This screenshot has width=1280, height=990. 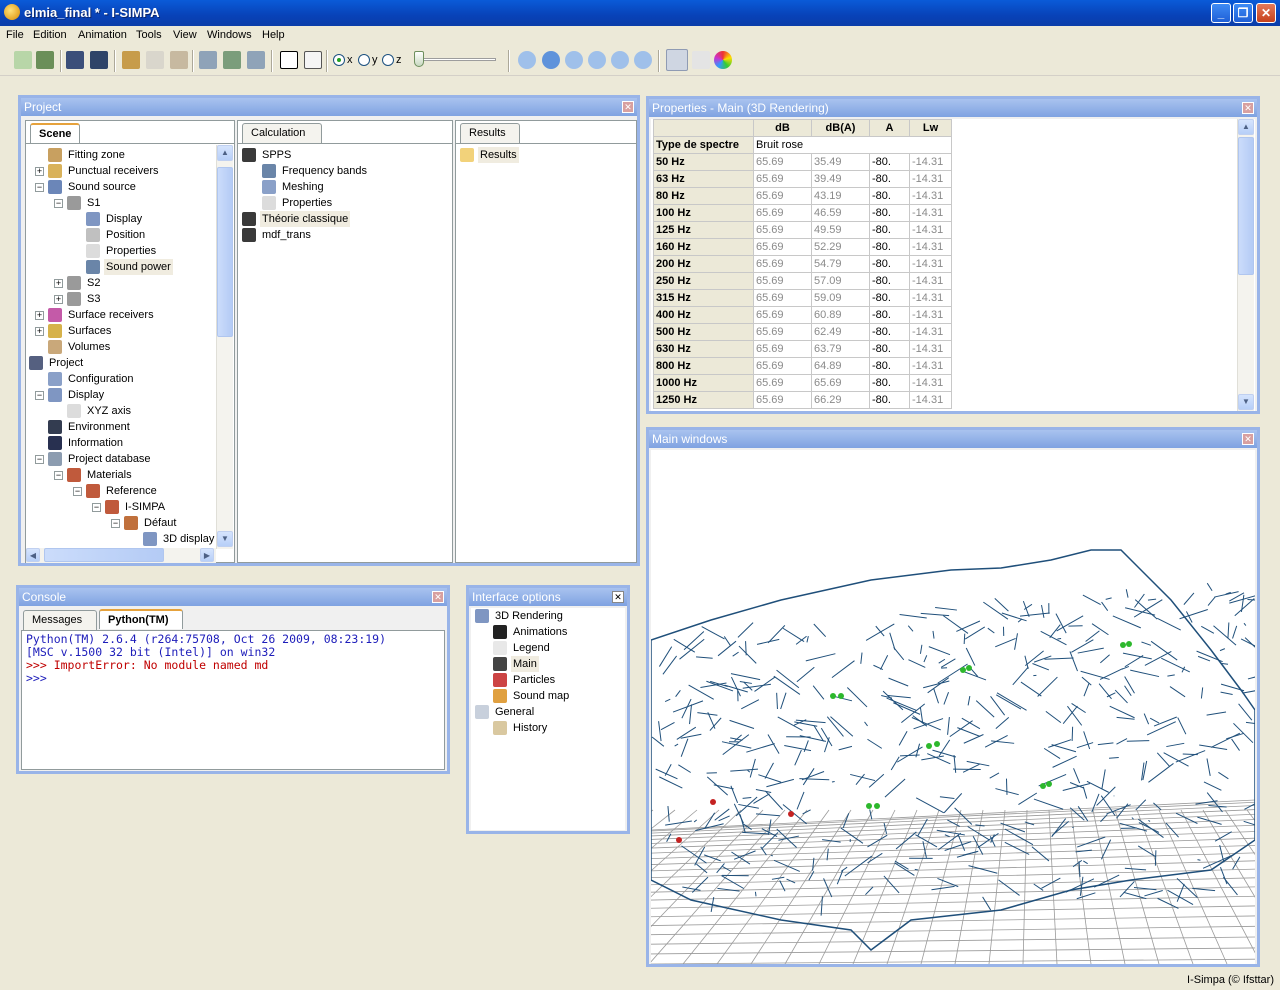 What do you see at coordinates (490, 133) in the screenshot?
I see `tab-results: Results` at bounding box center [490, 133].